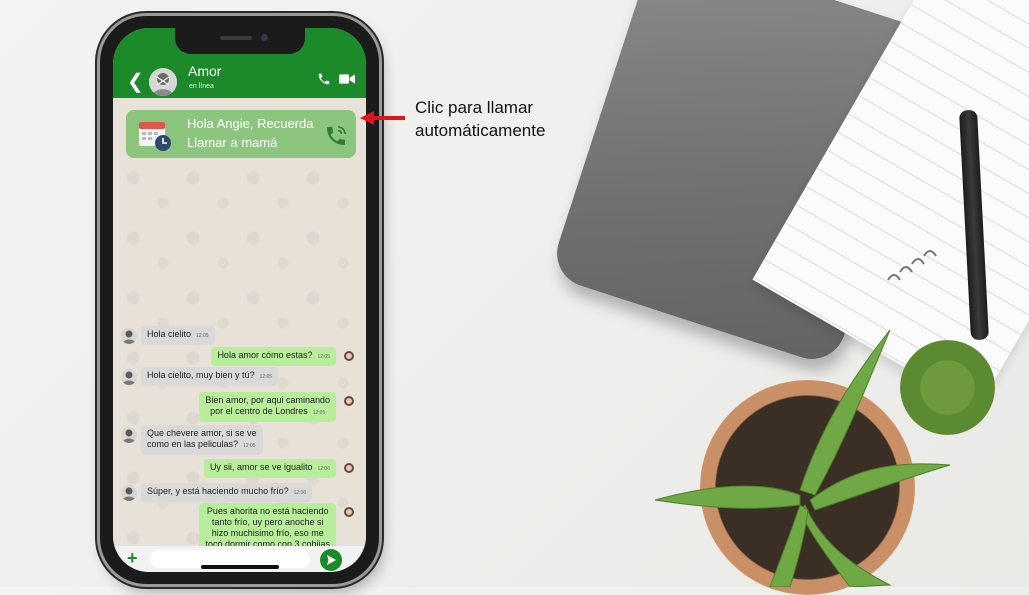  Describe the element at coordinates (259, 411) in the screenshot. I see `message-text: por el centro de Londres` at that location.